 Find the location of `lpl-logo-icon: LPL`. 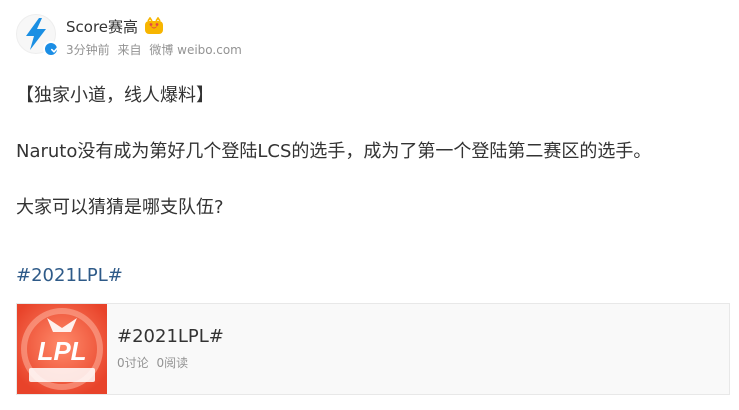

lpl-logo-icon: LPL is located at coordinates (62, 349).